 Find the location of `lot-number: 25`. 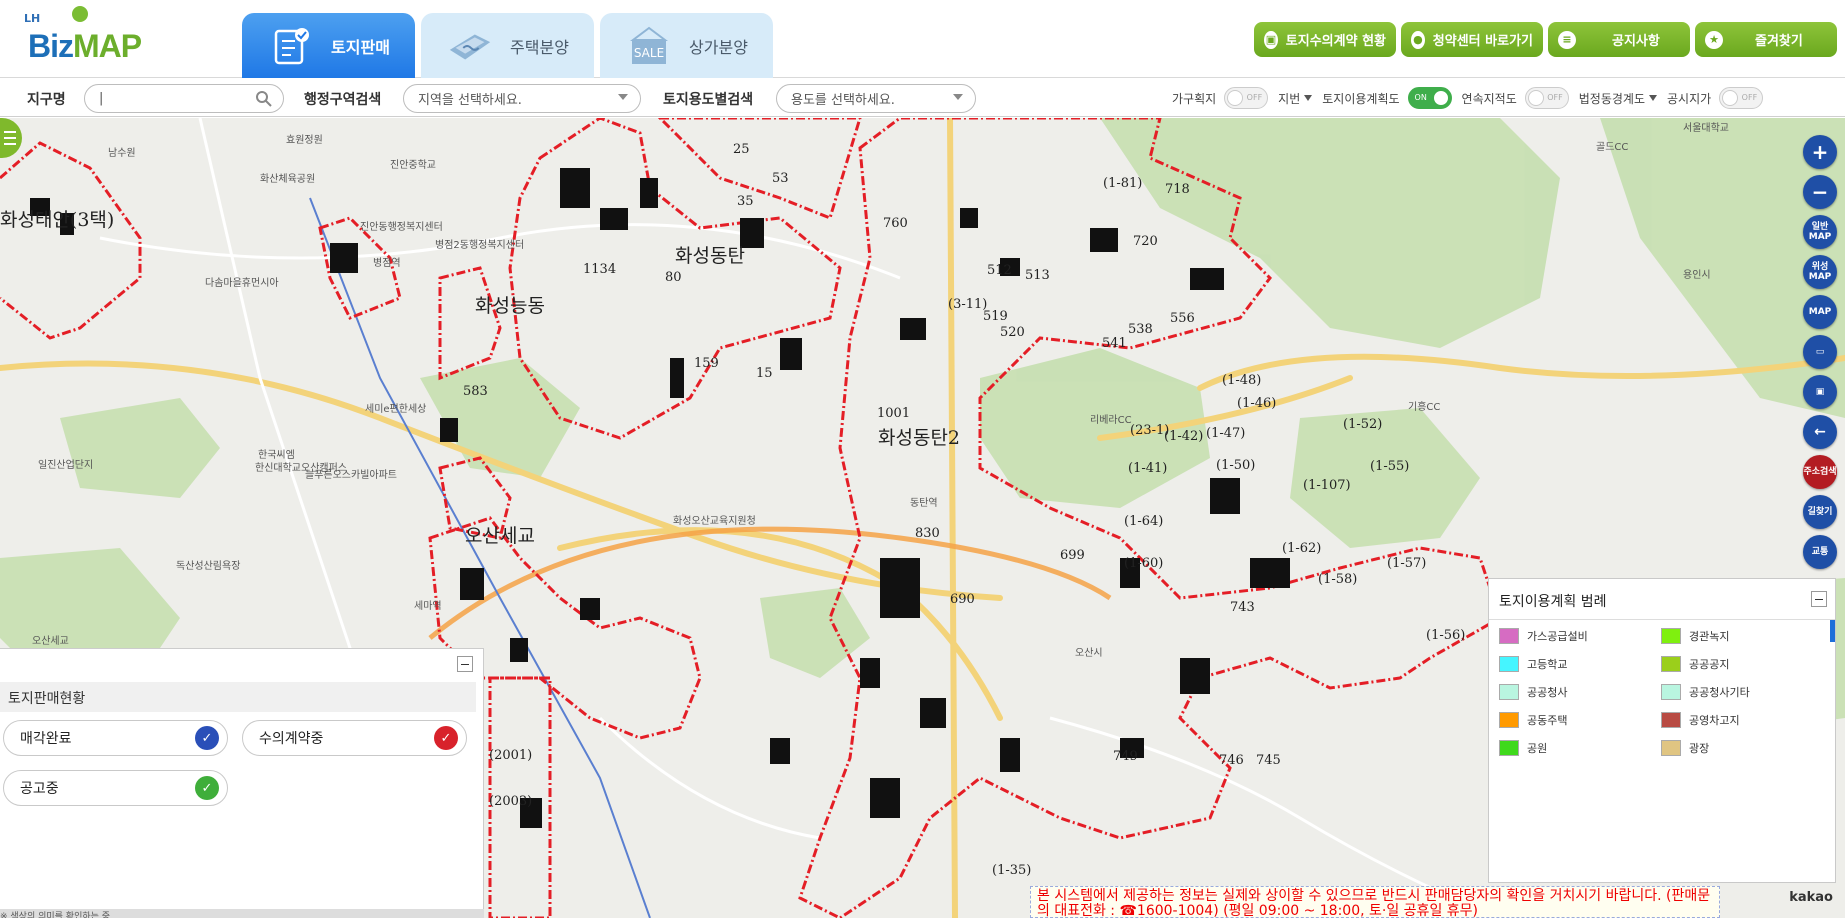

lot-number: 25 is located at coordinates (741, 149).